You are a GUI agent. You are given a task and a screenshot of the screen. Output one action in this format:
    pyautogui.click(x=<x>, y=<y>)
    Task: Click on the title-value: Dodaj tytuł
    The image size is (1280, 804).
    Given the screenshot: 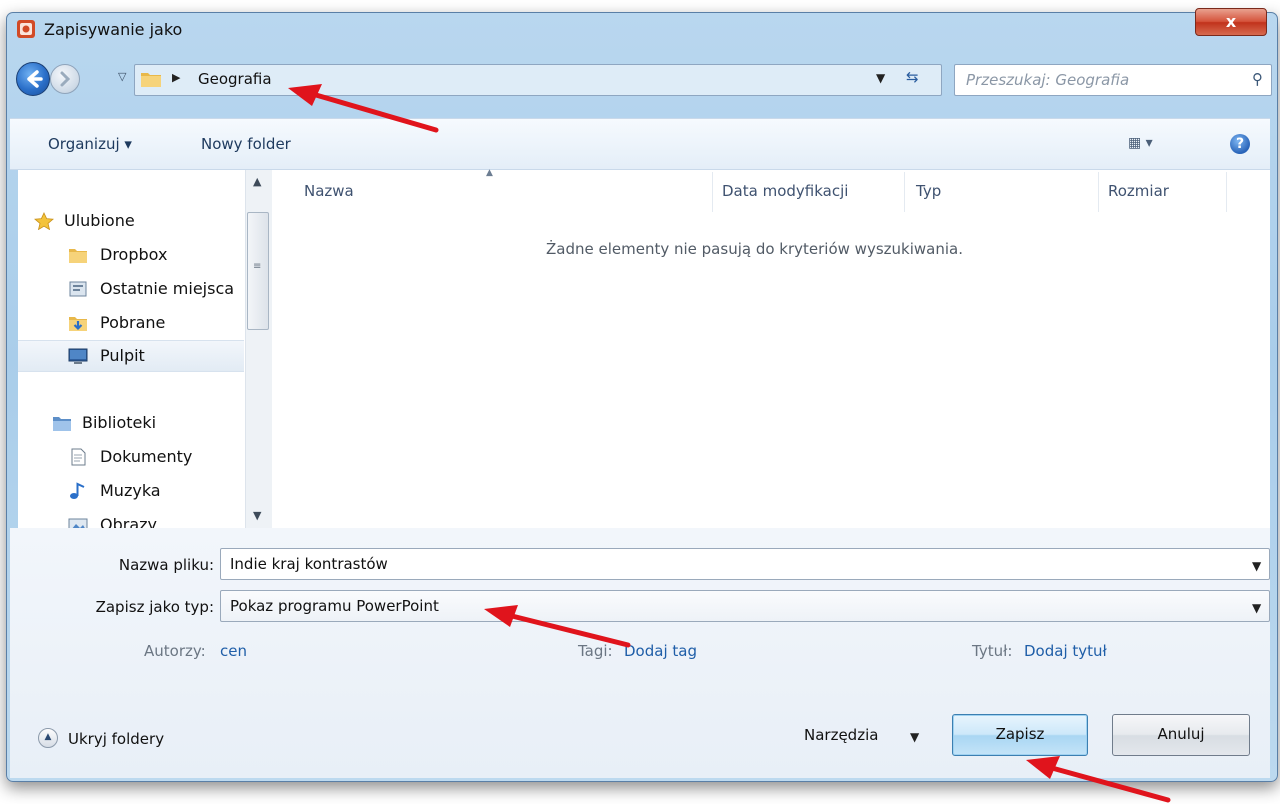 What is the action you would take?
    pyautogui.click(x=1065, y=651)
    